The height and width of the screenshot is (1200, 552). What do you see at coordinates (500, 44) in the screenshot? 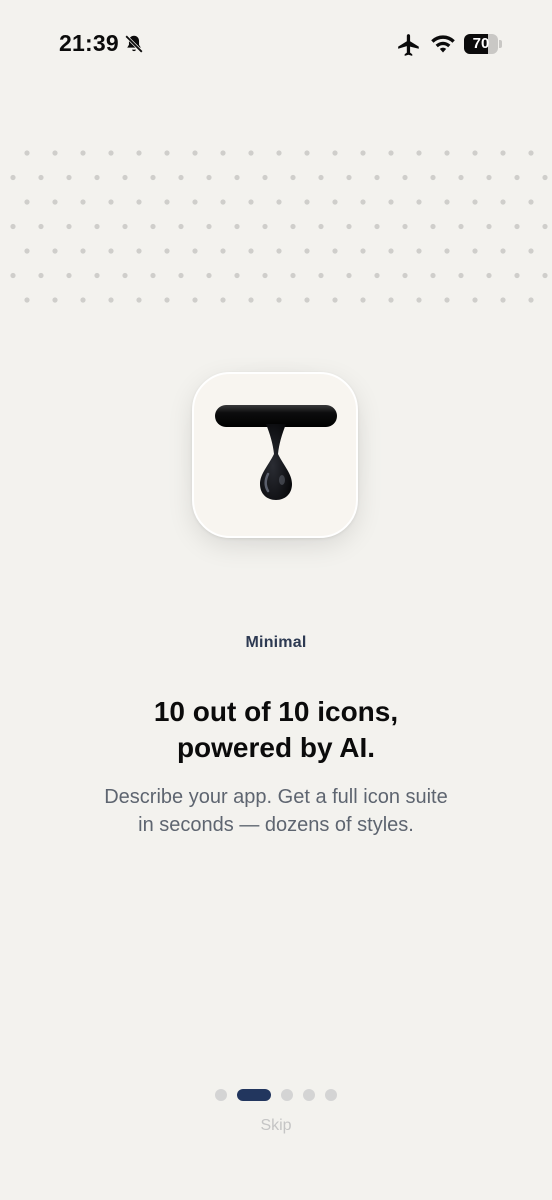
I see `battery-cap` at bounding box center [500, 44].